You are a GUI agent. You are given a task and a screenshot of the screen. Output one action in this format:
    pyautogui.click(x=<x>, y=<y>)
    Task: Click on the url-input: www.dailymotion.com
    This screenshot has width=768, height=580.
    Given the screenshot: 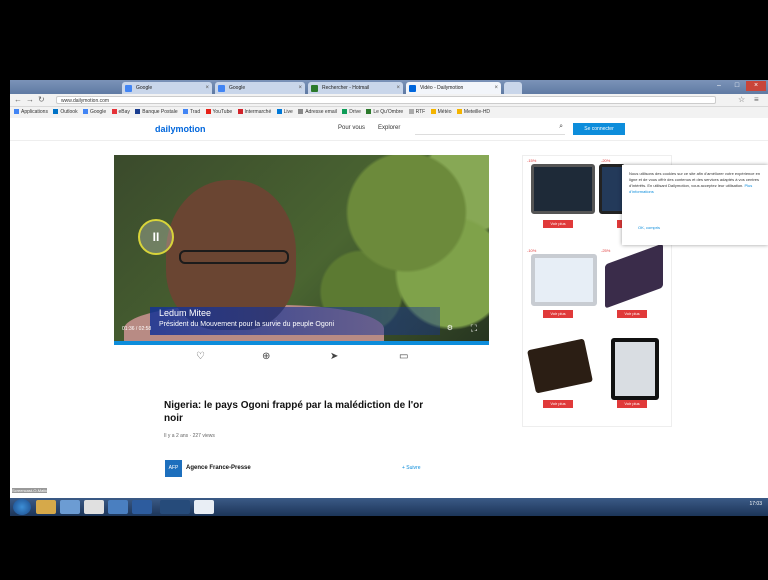 What is the action you would take?
    pyautogui.click(x=386, y=100)
    